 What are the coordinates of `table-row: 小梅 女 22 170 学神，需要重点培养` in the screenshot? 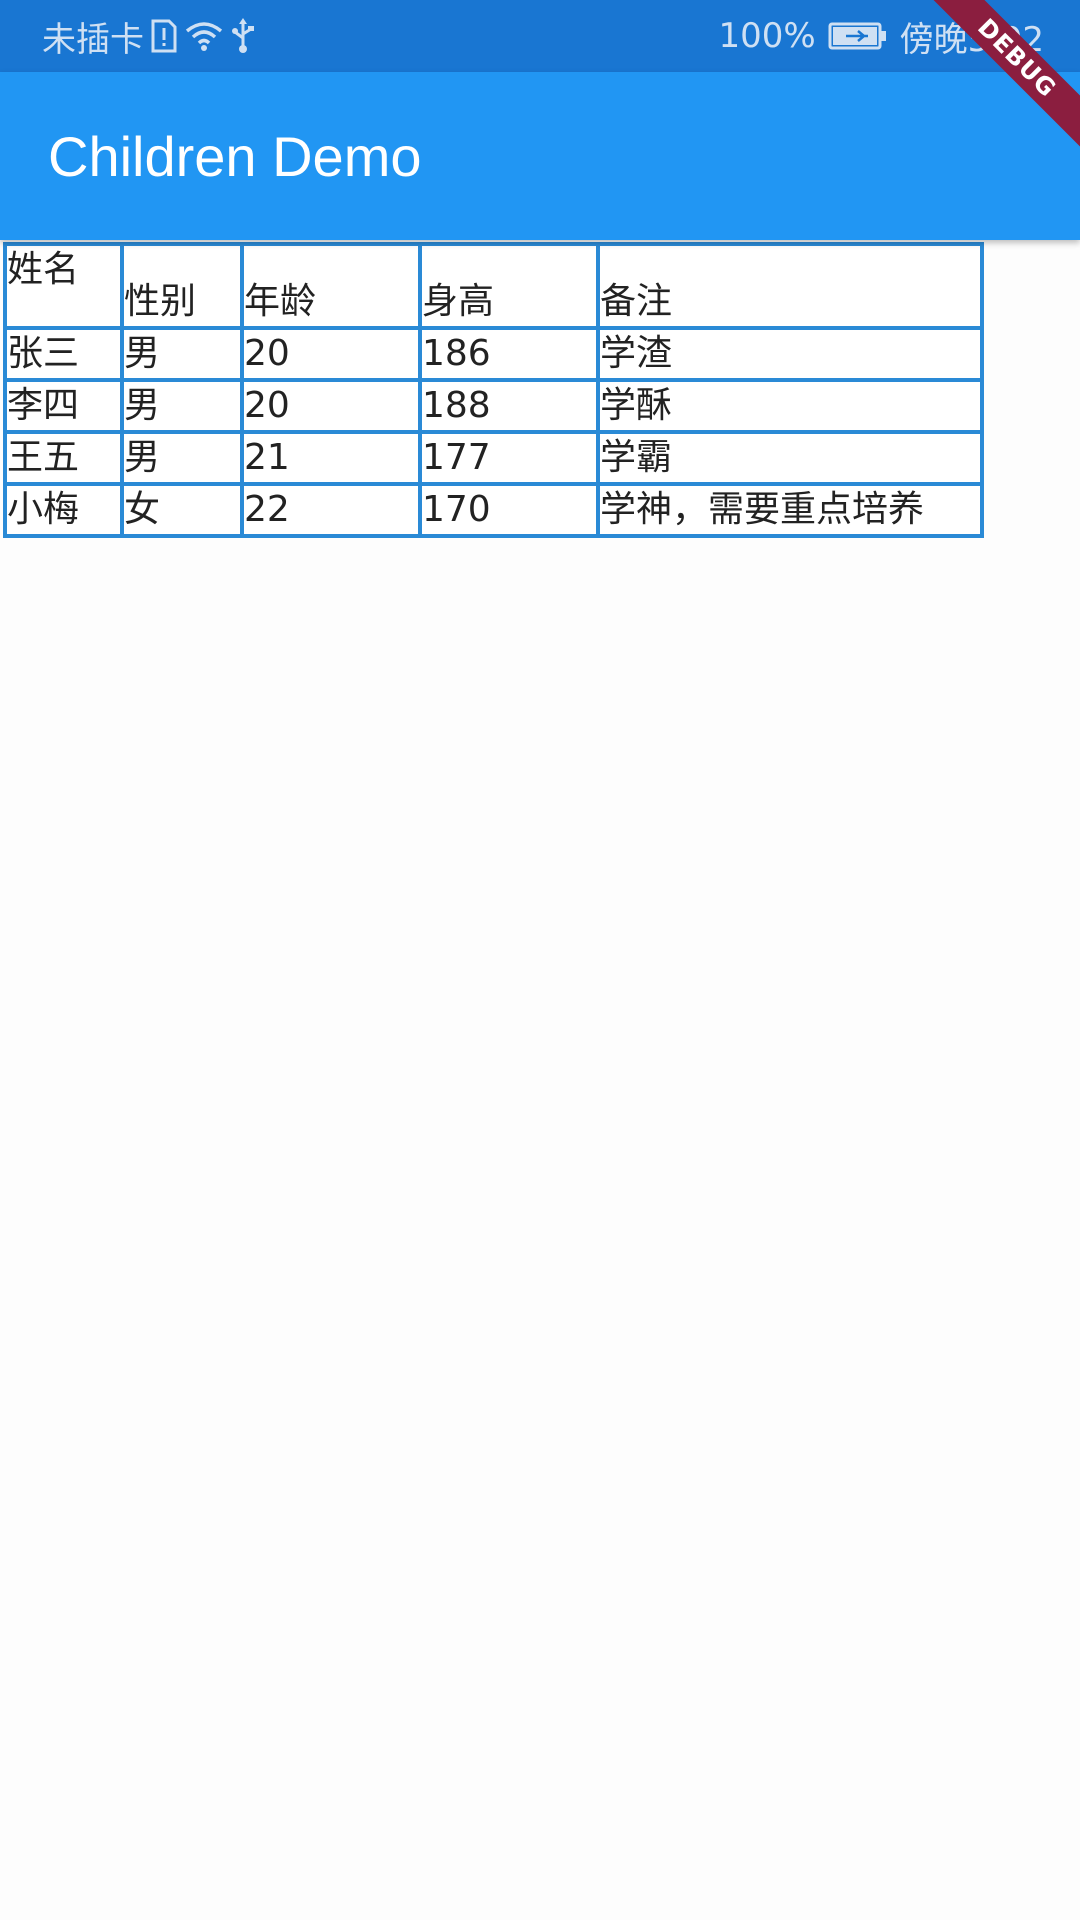 It's located at (493, 510).